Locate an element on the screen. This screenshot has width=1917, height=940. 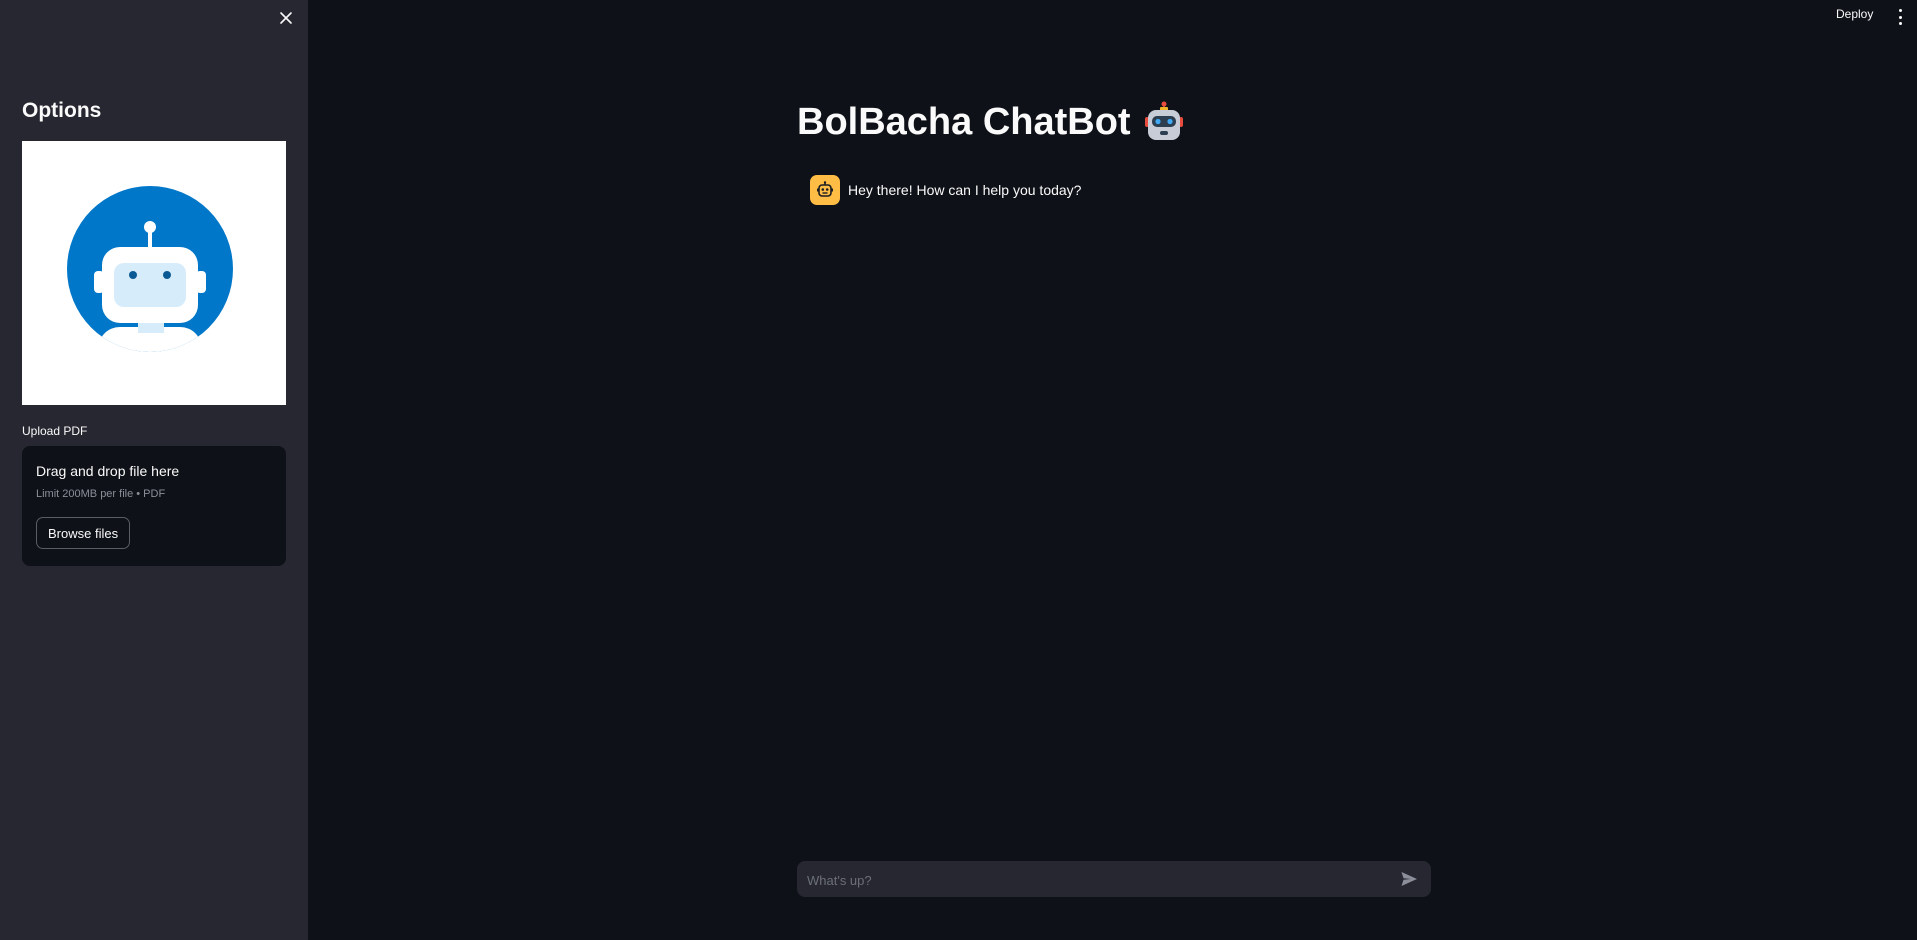
chat-message: Hey there! How can I help you today? is located at coordinates (945, 190).